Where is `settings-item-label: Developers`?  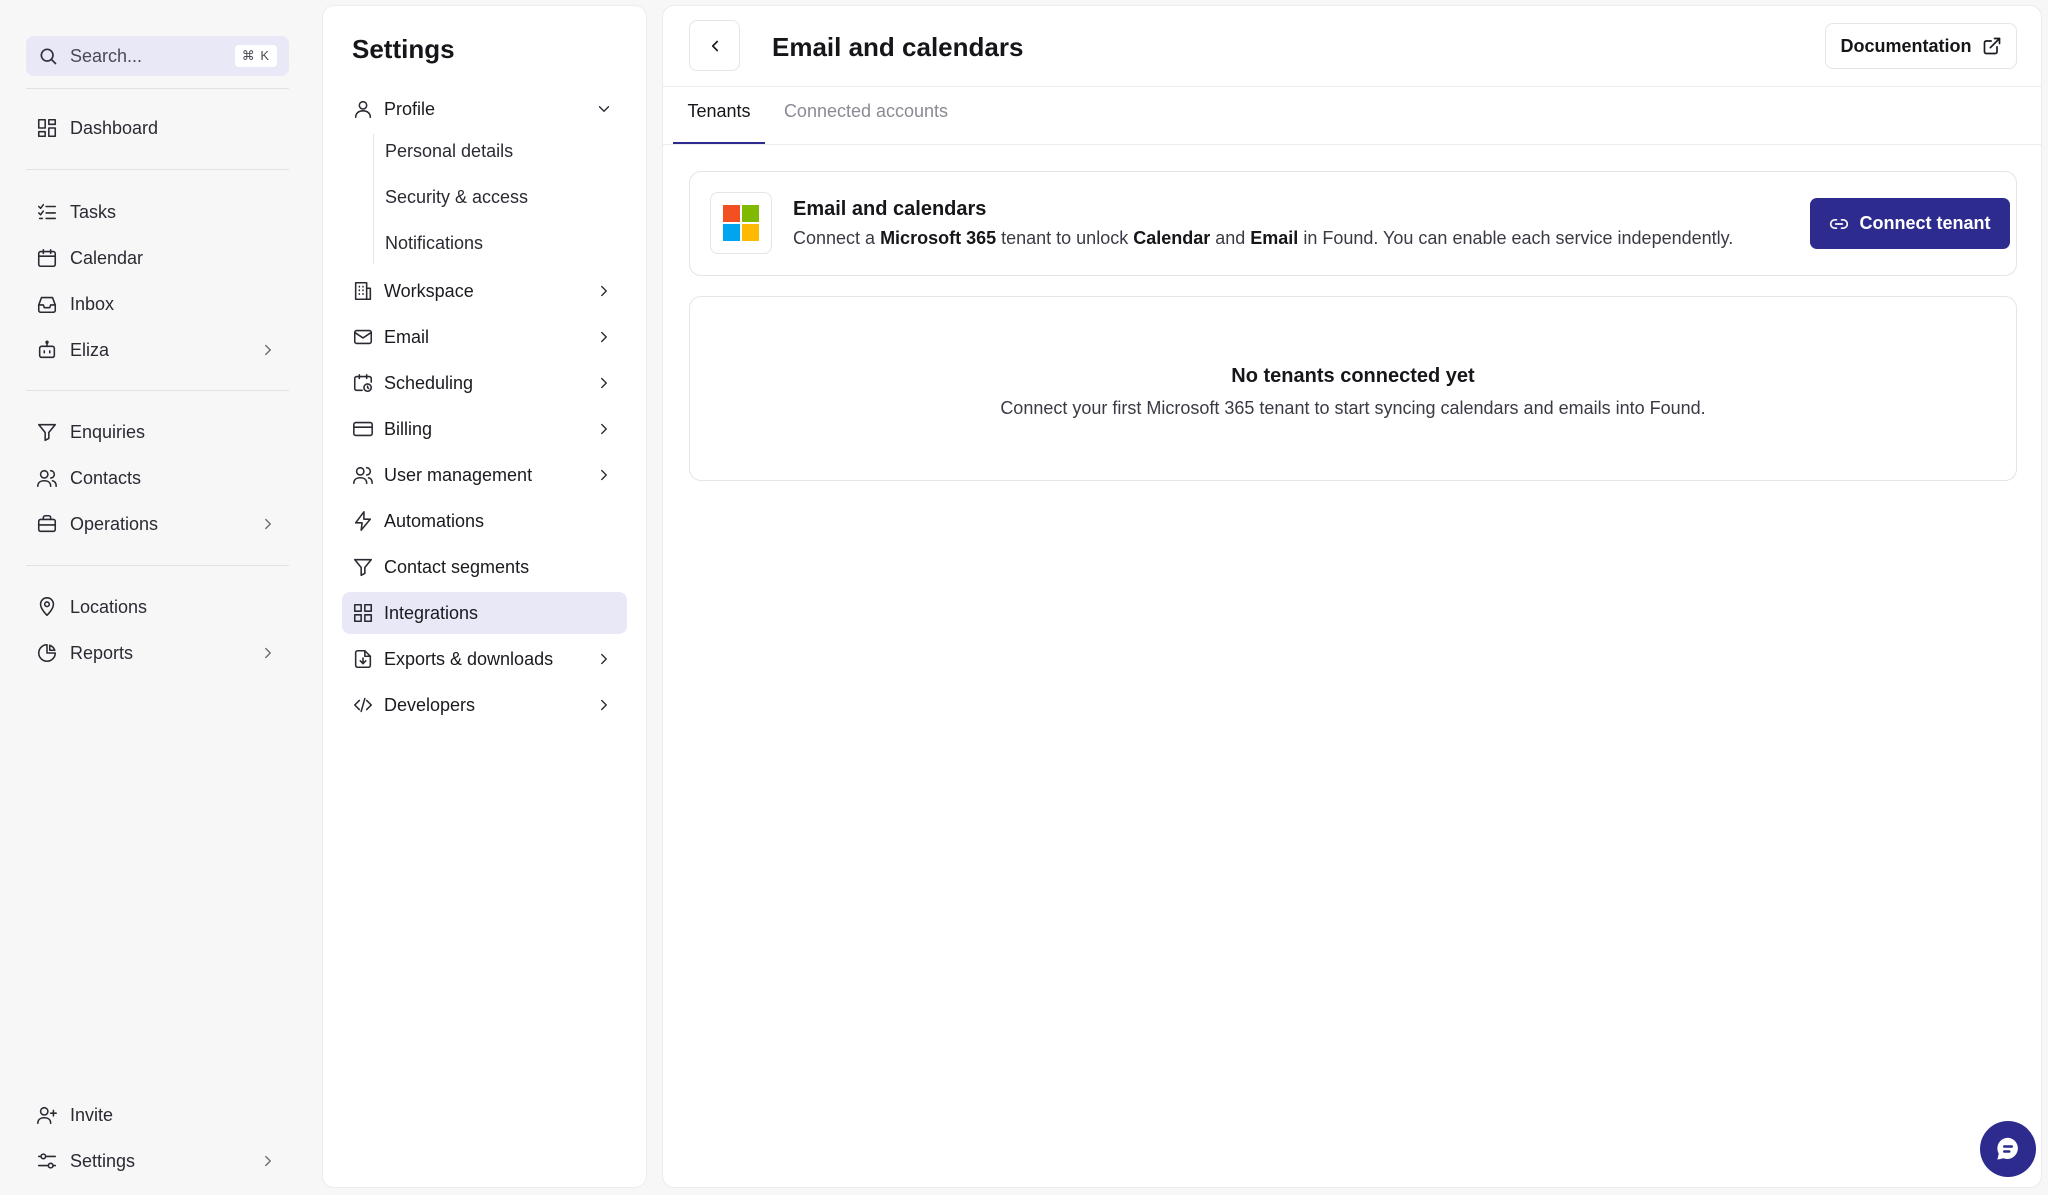
settings-item-label: Developers is located at coordinates (430, 704).